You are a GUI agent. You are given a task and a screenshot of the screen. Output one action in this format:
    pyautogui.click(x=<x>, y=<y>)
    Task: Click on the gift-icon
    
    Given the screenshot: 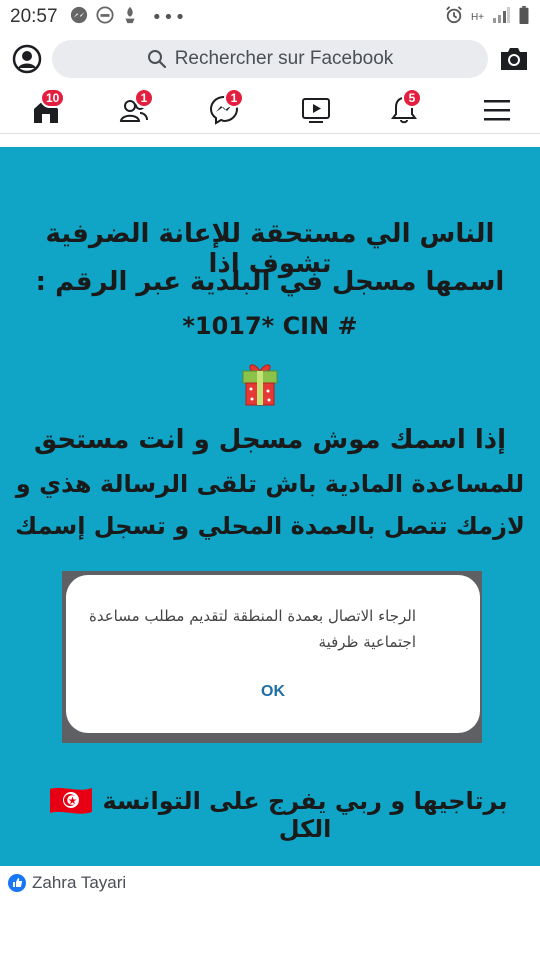 What is the action you would take?
    pyautogui.click(x=260, y=383)
    